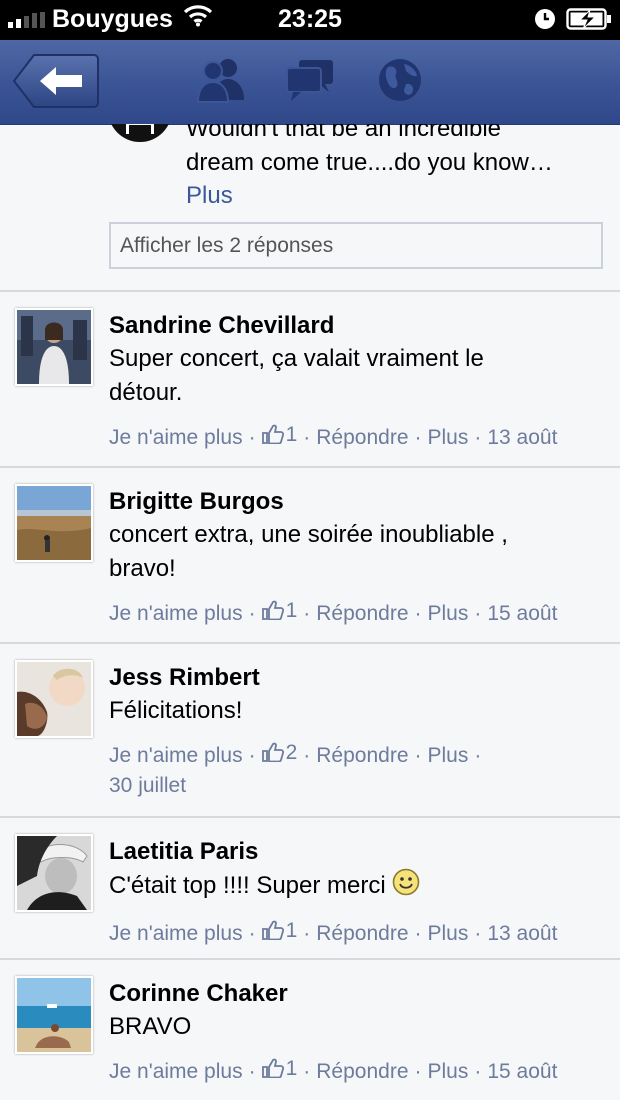 The height and width of the screenshot is (1100, 620). Describe the element at coordinates (148, 785) in the screenshot. I see `comment-date: 30 juillet` at that location.